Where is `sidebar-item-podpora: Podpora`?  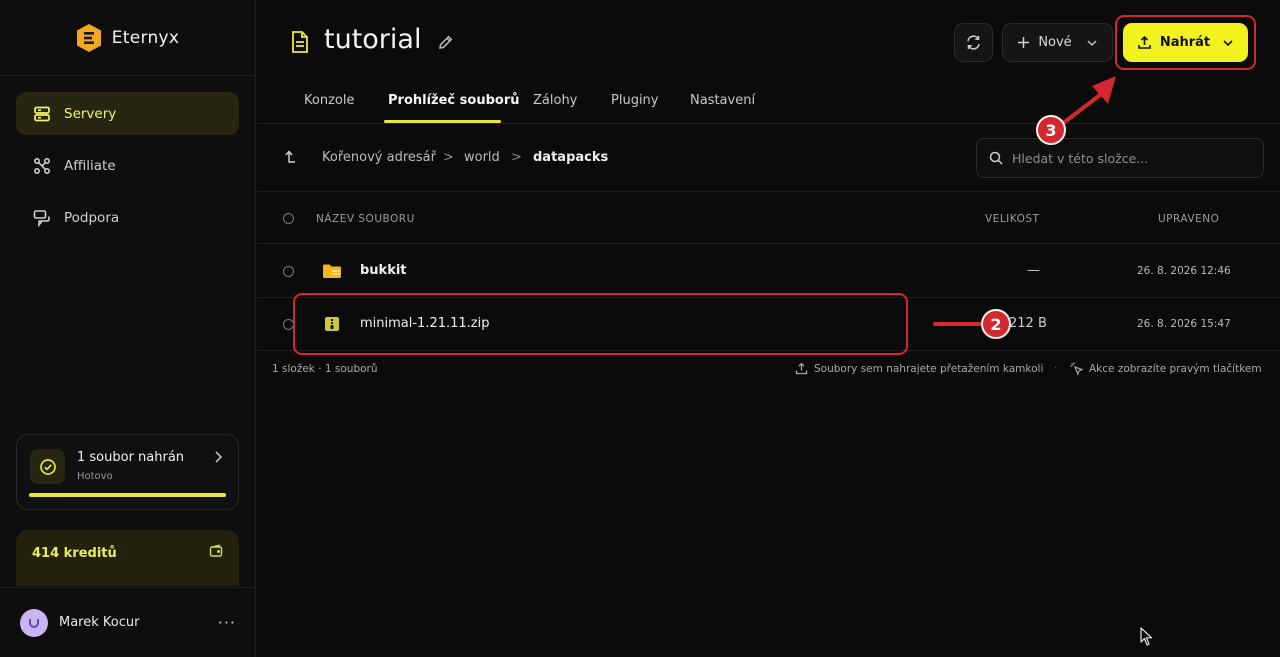
sidebar-item-podpora: Podpora is located at coordinates (127, 217).